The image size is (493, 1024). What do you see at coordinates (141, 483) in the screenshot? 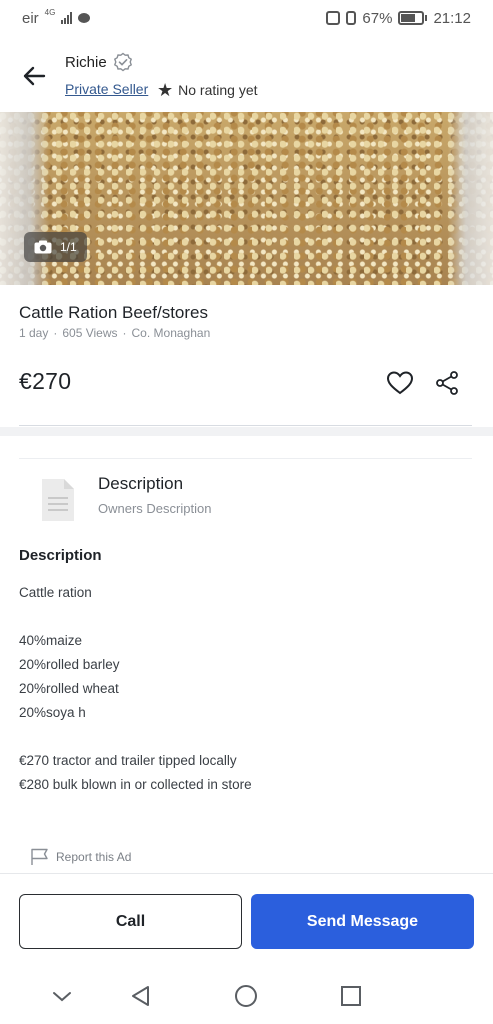
I see `description-card-title: Description` at bounding box center [141, 483].